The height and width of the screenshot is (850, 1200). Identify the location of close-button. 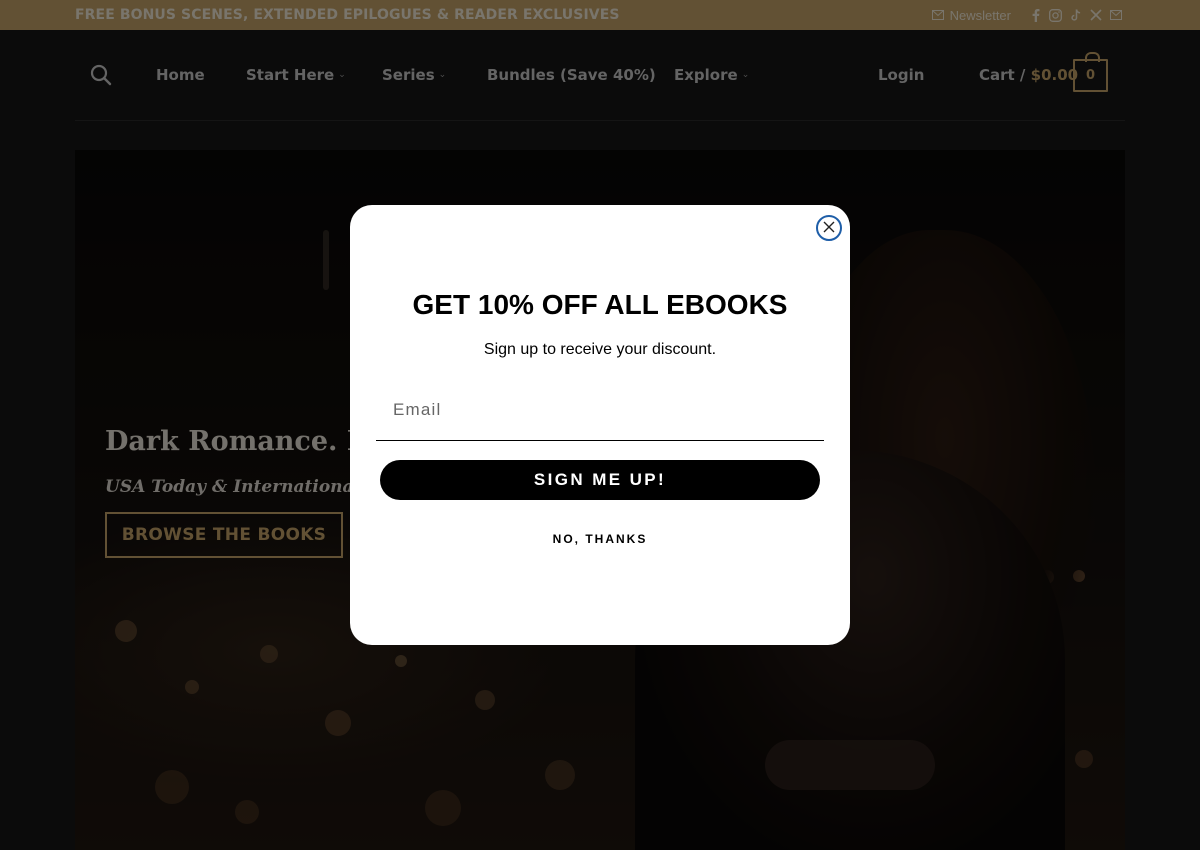
(829, 228).